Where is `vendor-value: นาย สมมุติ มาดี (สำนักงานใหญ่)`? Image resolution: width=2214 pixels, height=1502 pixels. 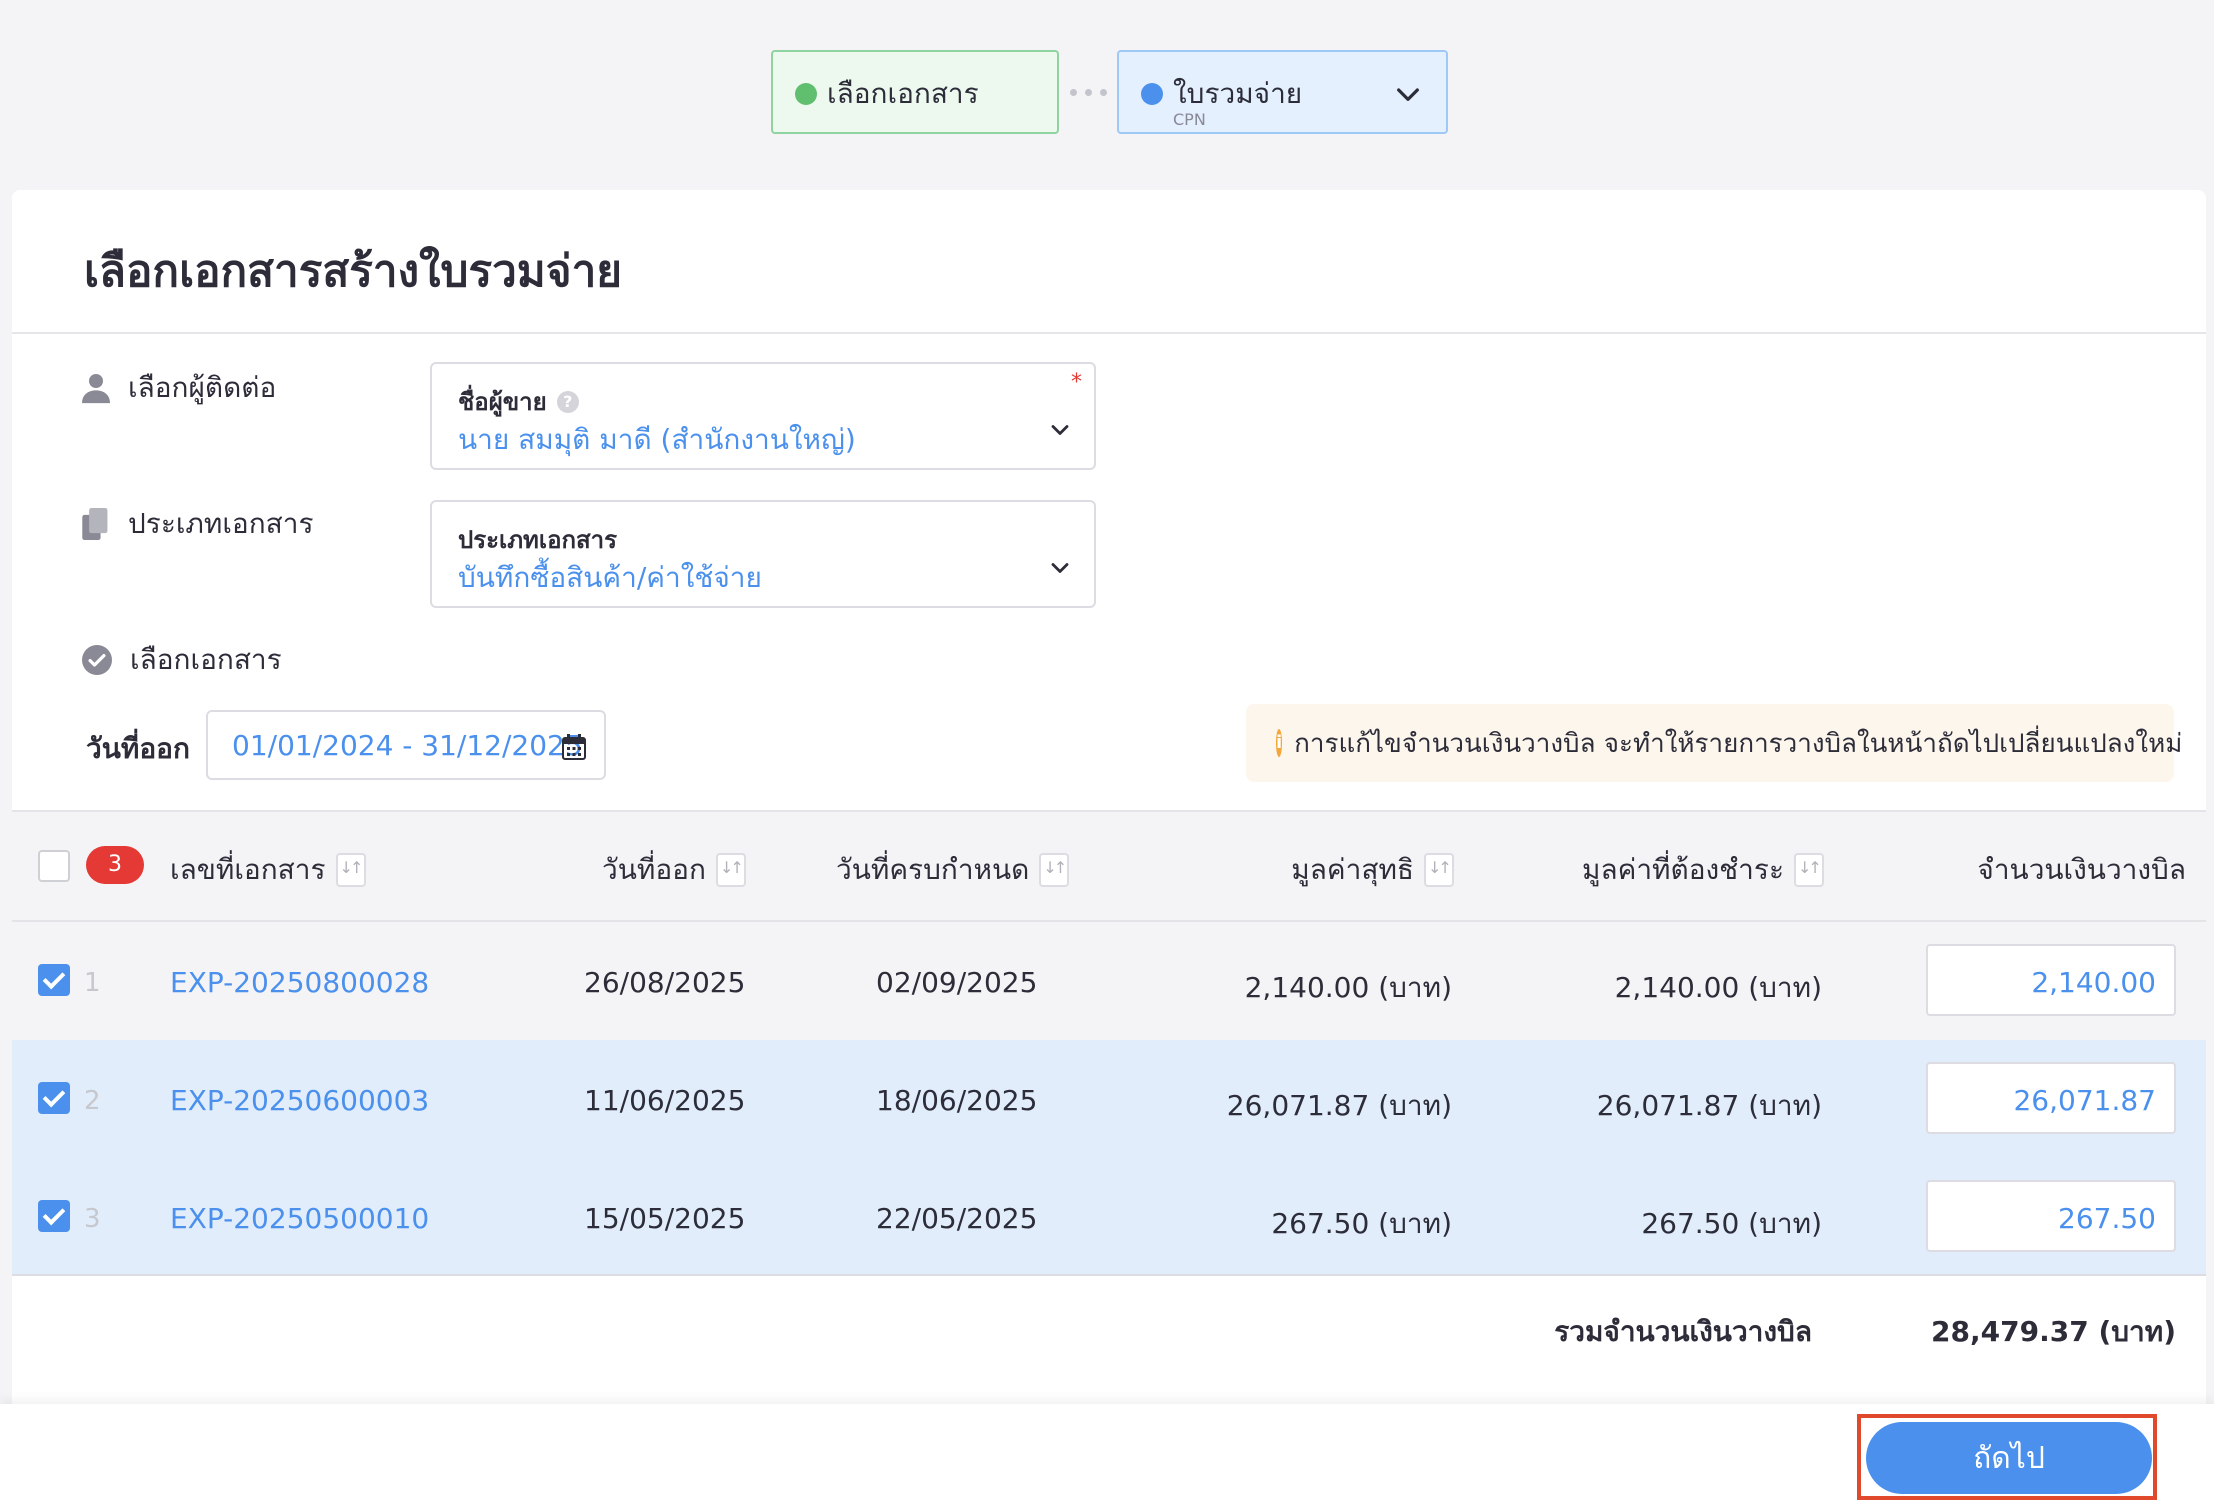
vendor-value: นาย สมมุติ มาดี (สำนักงานใหญ่) is located at coordinates (657, 439).